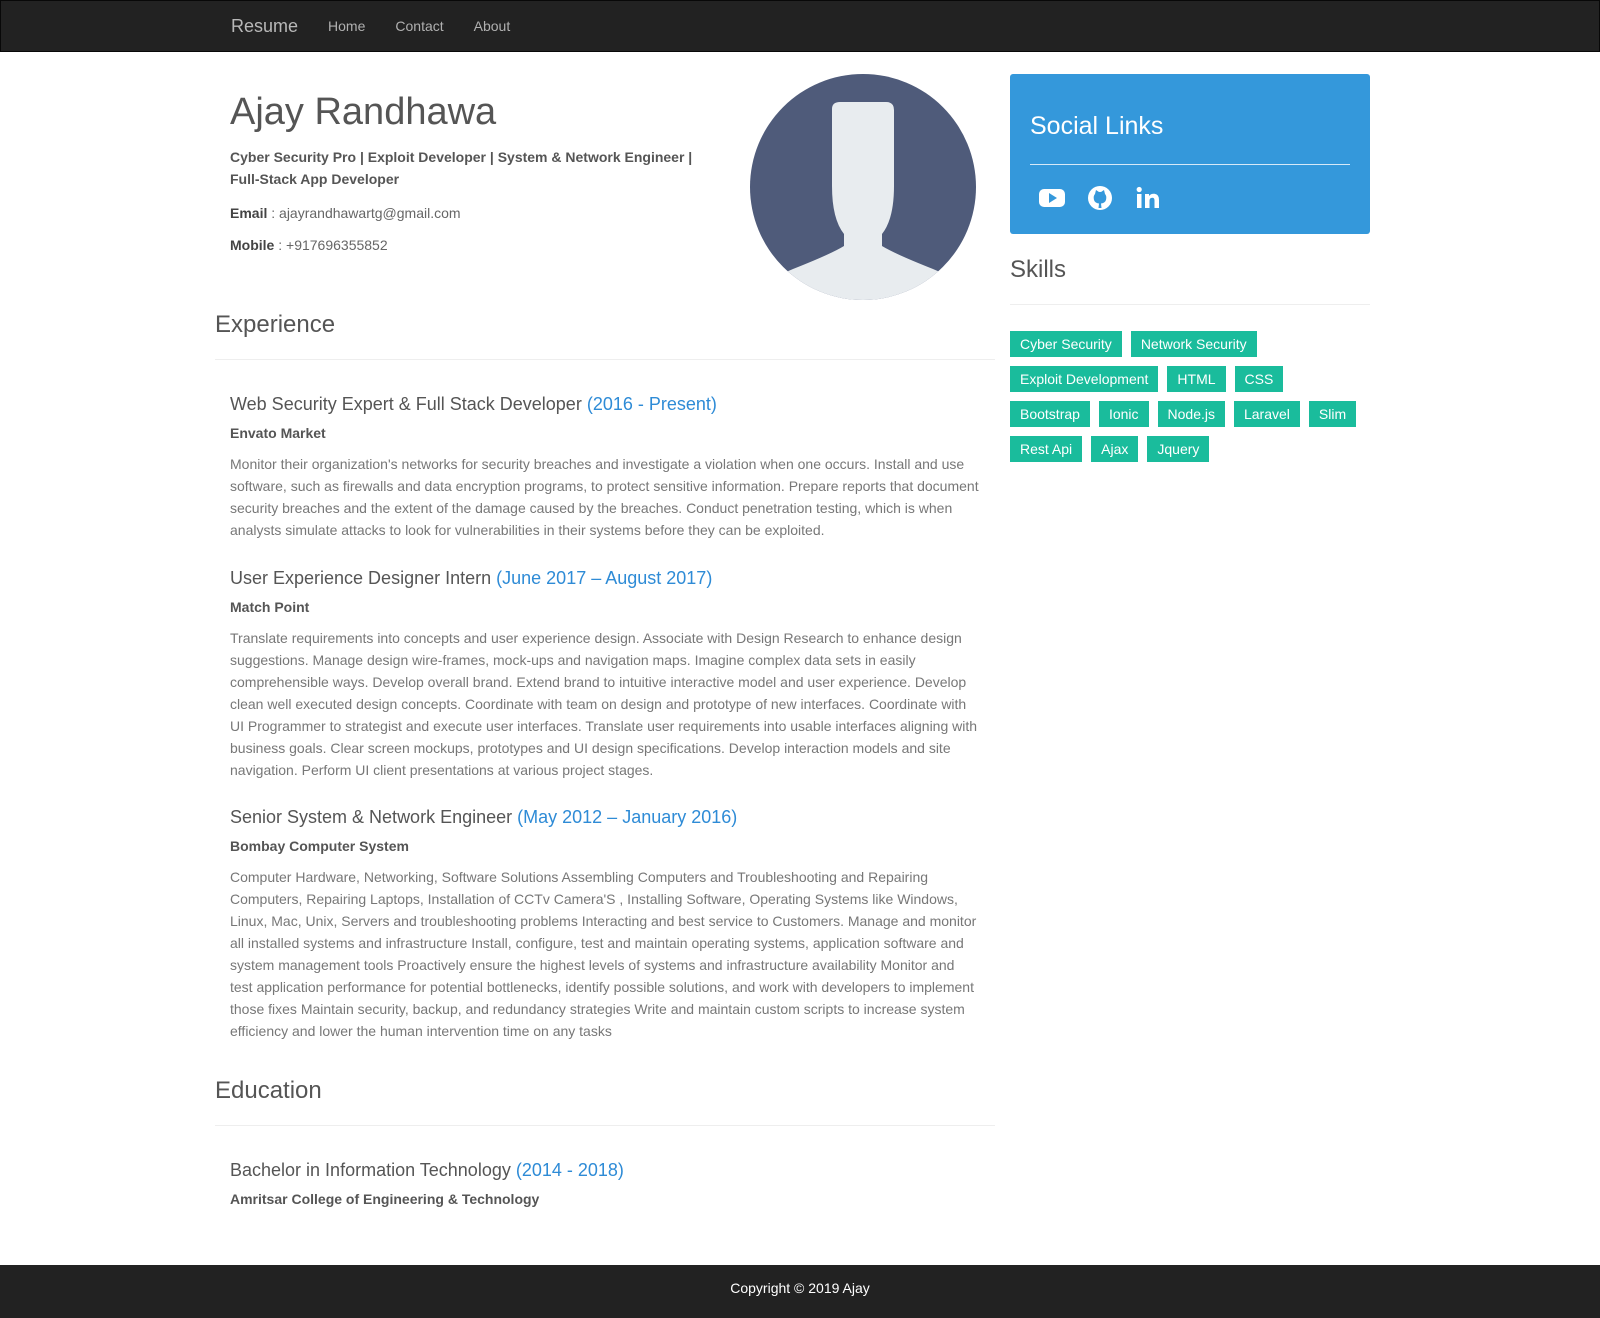 This screenshot has height=1318, width=1600. What do you see at coordinates (1190, 164) in the screenshot?
I see `social-divider` at bounding box center [1190, 164].